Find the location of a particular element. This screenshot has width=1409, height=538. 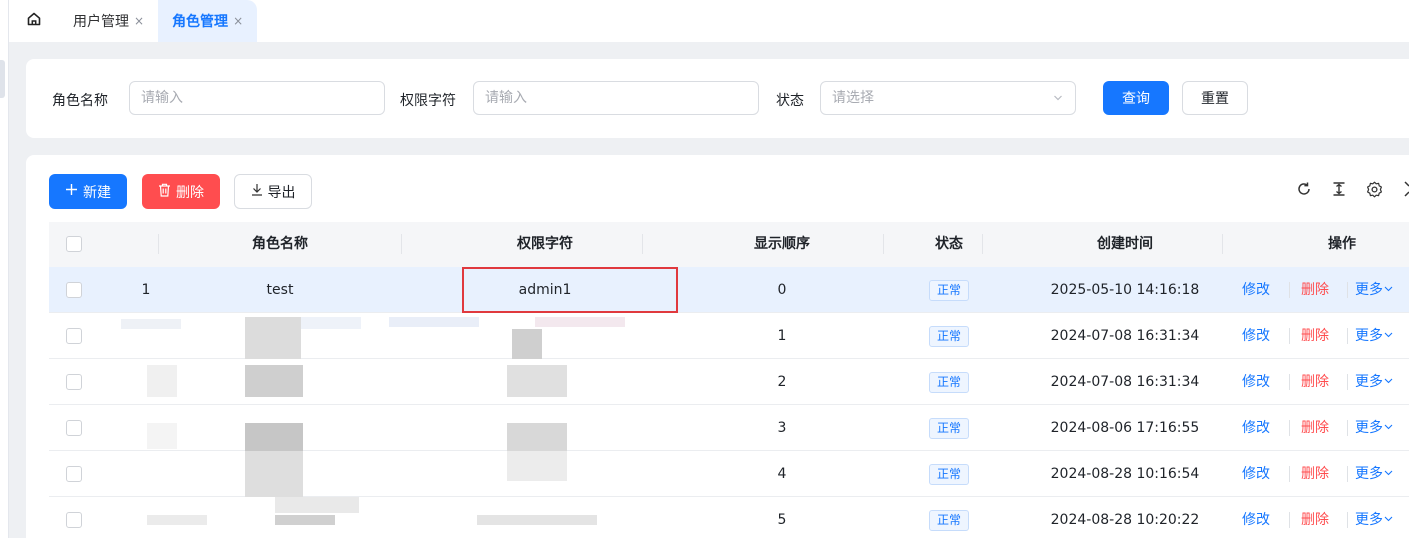

delete-button-label: 删除 is located at coordinates (190, 192).